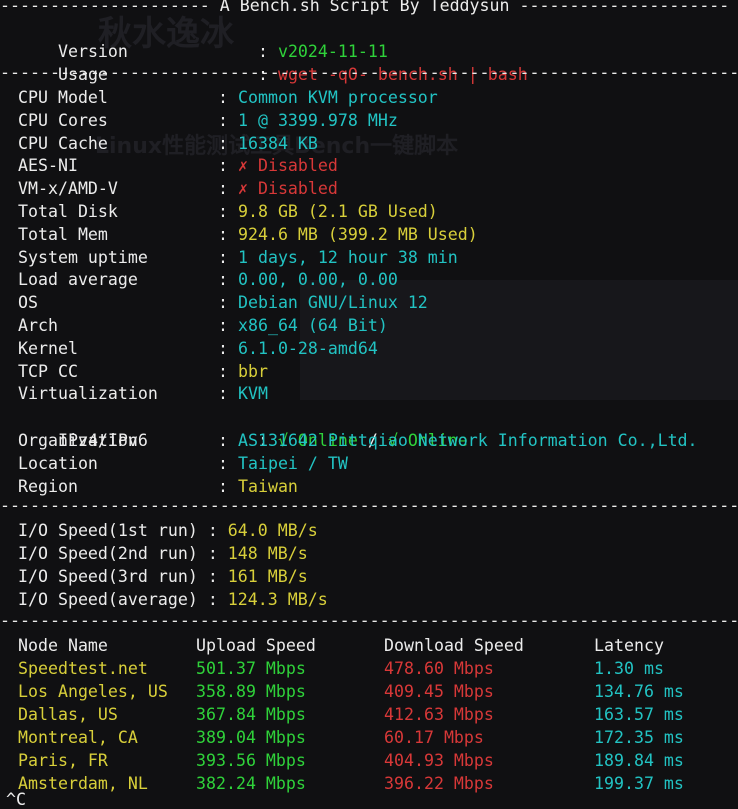  I want to click on sysinfo-cpu-cache-label: CPU Cache, so click(63, 143).